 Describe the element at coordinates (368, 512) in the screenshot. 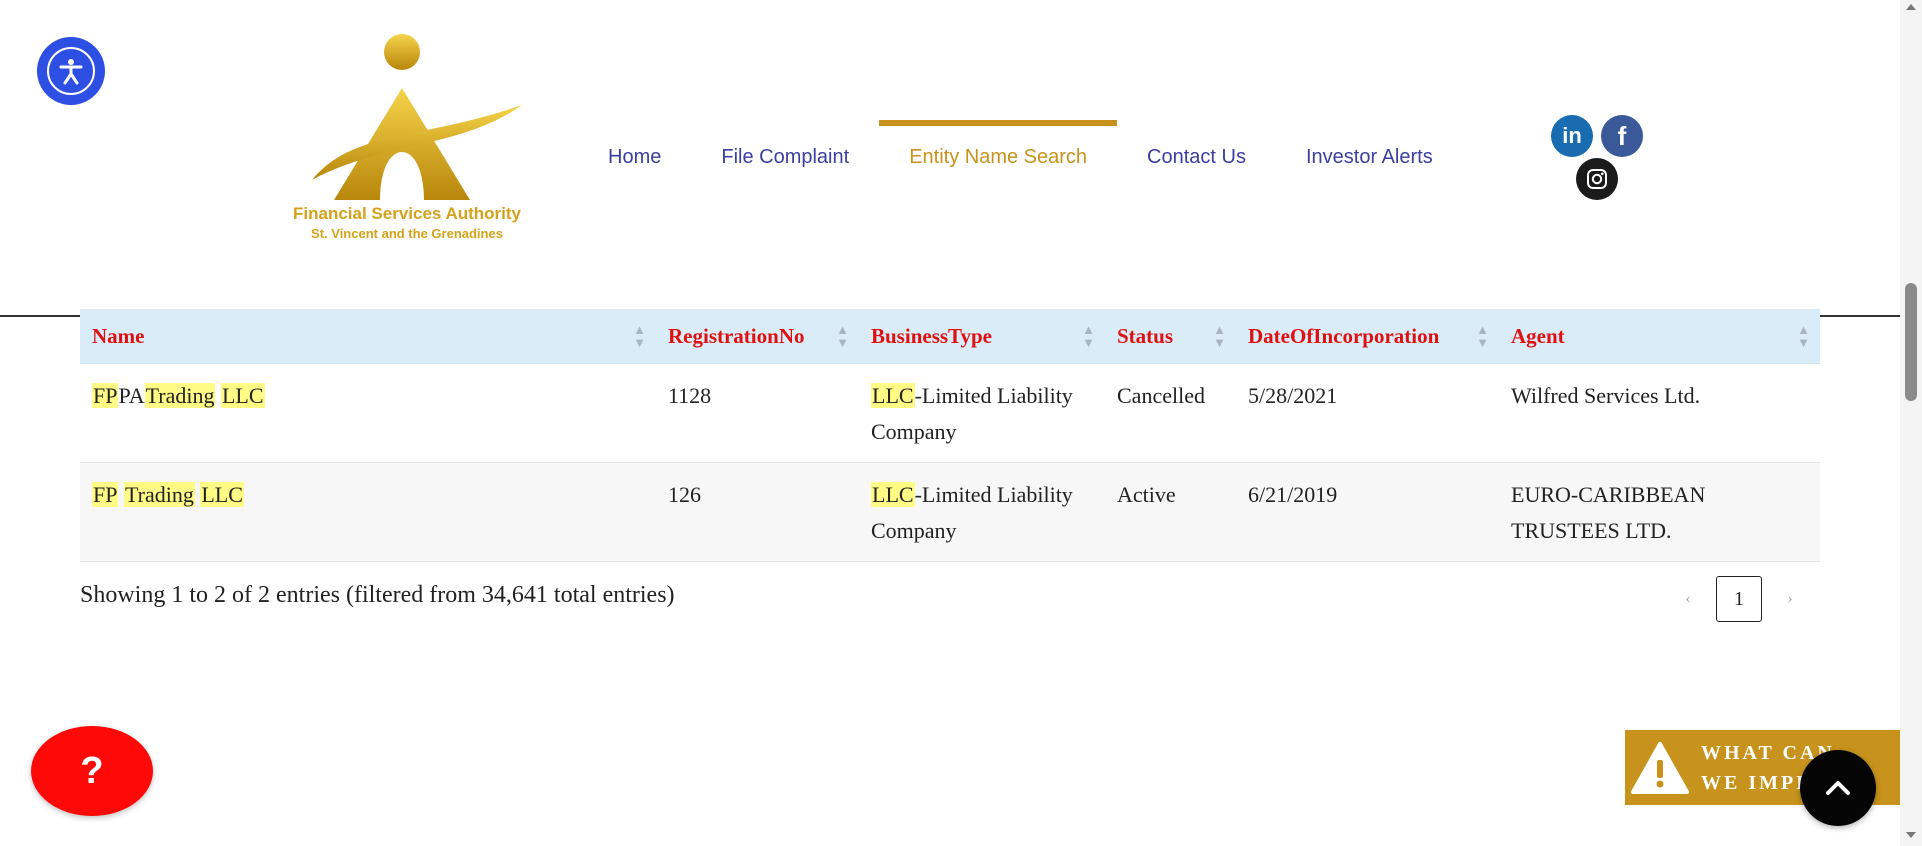

I see `cell-name: FP Trading LLC` at that location.